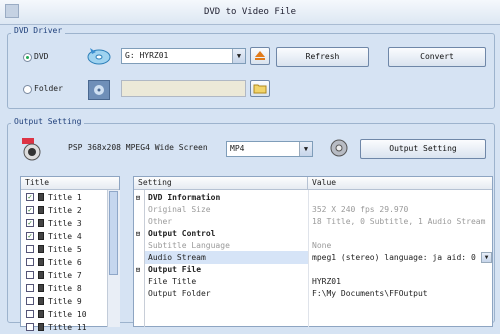 The height and width of the screenshot is (334, 500). I want to click on title-list-item: Title 10, so click(64, 314).